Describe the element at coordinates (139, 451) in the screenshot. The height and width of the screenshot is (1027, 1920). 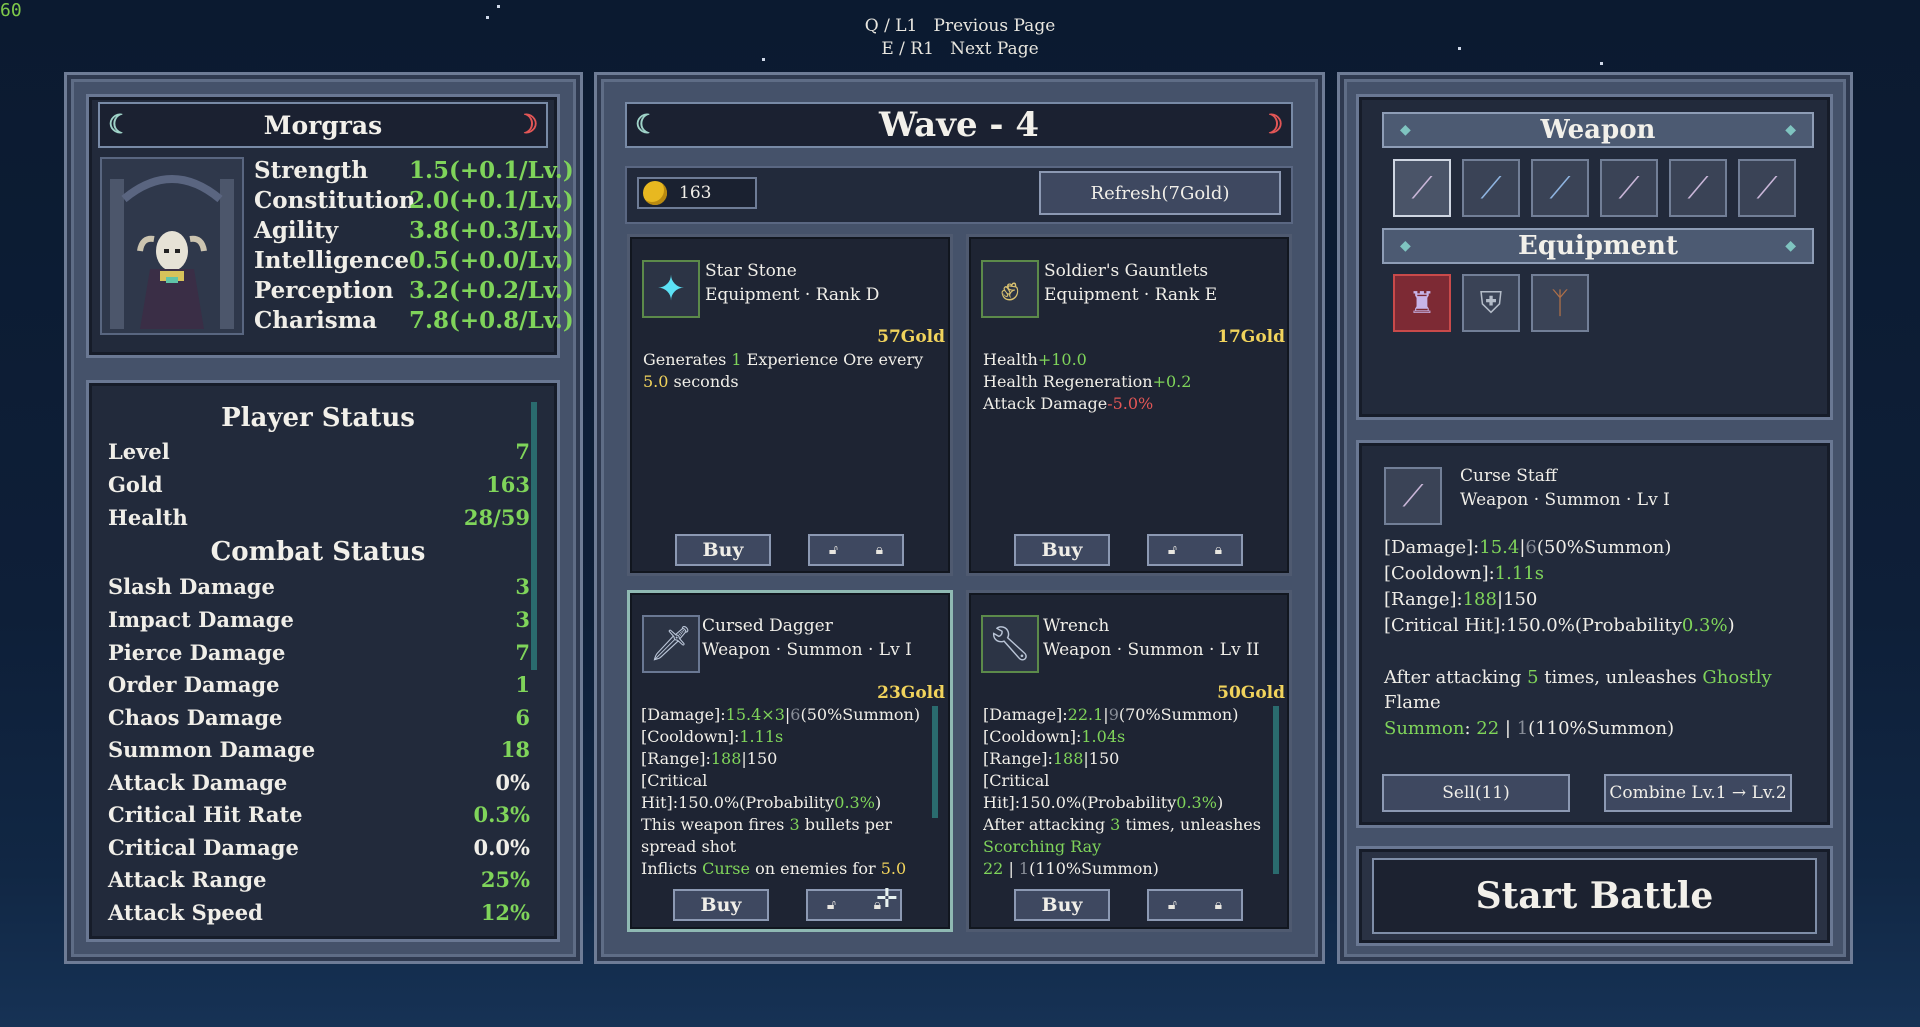
I see `status-label: Level` at that location.